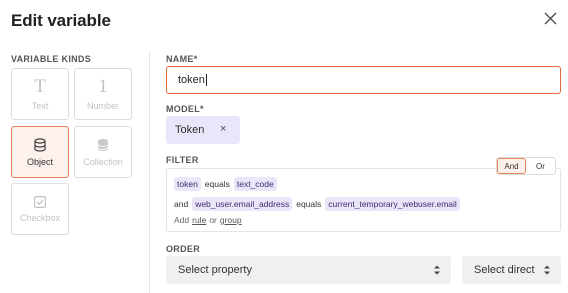 This screenshot has width=568, height=293. Describe the element at coordinates (231, 220) in the screenshot. I see `add-group-link: group` at that location.